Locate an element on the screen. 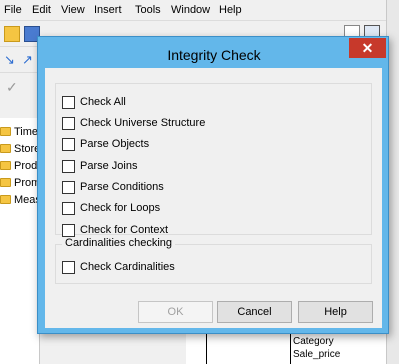 The width and height of the screenshot is (399, 364). check-label: Check Cardinalities is located at coordinates (127, 267).